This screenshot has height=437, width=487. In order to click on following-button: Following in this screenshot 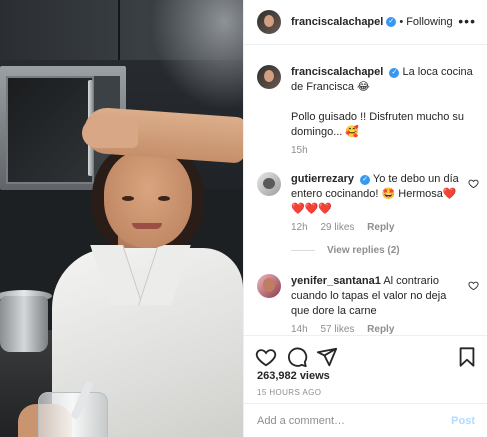, I will do `click(429, 22)`.